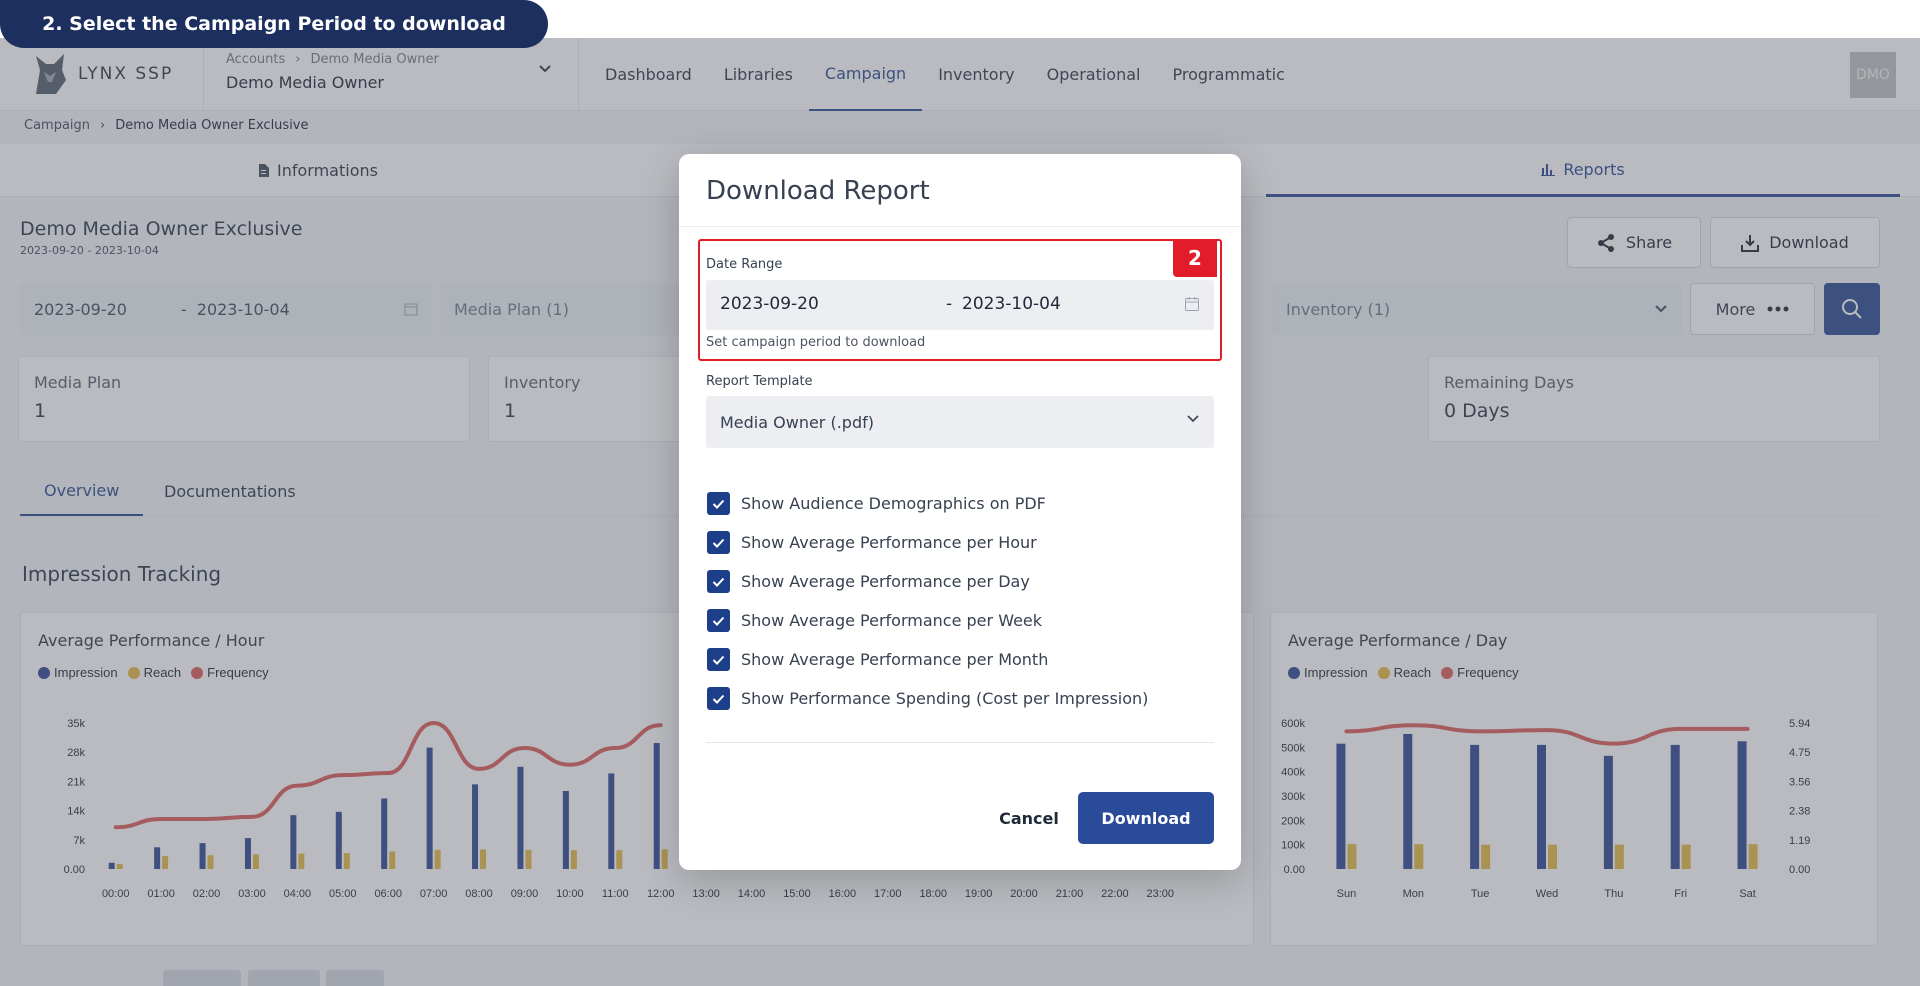 Image resolution: width=1920 pixels, height=986 pixels. I want to click on step-highlight-box, so click(960, 300).